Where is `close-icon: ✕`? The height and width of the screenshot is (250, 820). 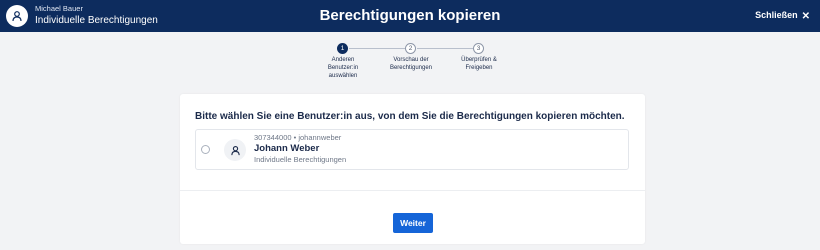 close-icon: ✕ is located at coordinates (805, 16).